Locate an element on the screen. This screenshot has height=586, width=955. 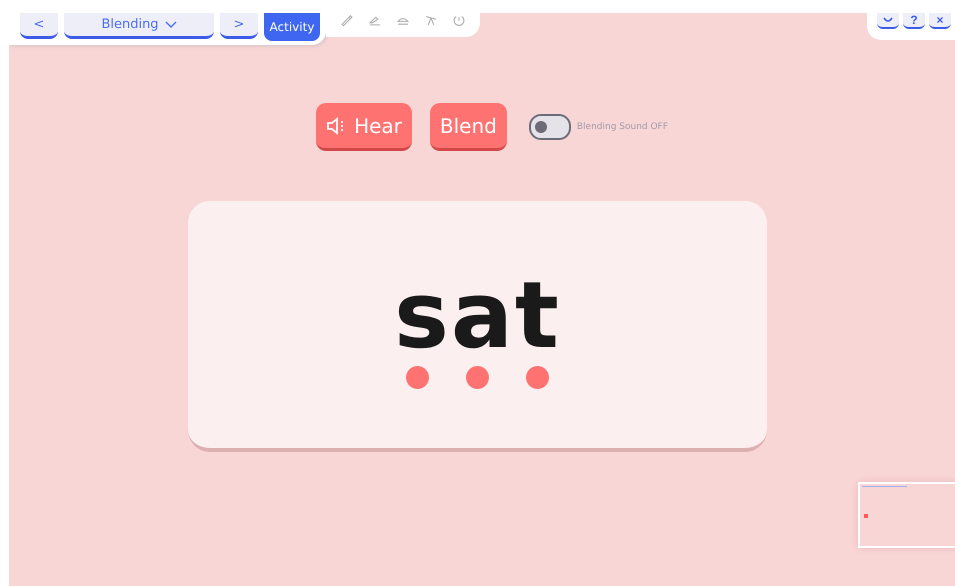
lesson-dropdown: Blending is located at coordinates (139, 26).